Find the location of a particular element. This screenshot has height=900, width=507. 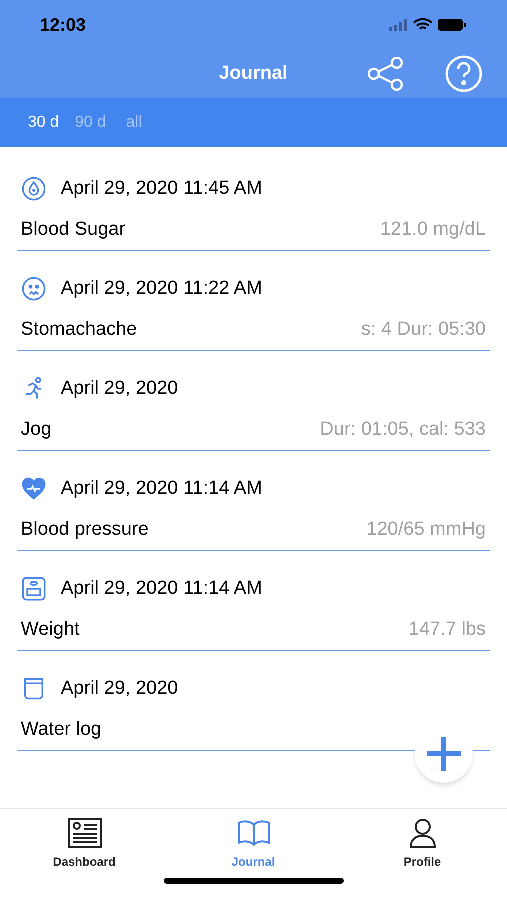

entry-value: 120/65 mmHg is located at coordinates (426, 530).